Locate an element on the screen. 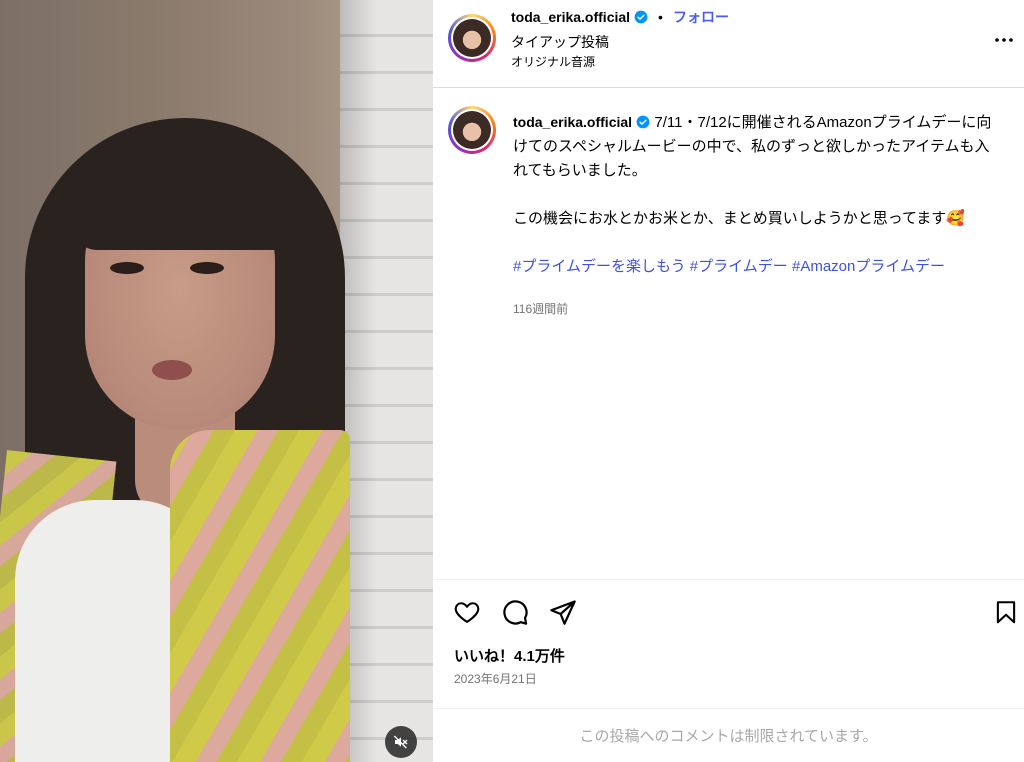 The height and width of the screenshot is (762, 1024). likes-count: いいね！4.1万件 is located at coordinates (509, 655).